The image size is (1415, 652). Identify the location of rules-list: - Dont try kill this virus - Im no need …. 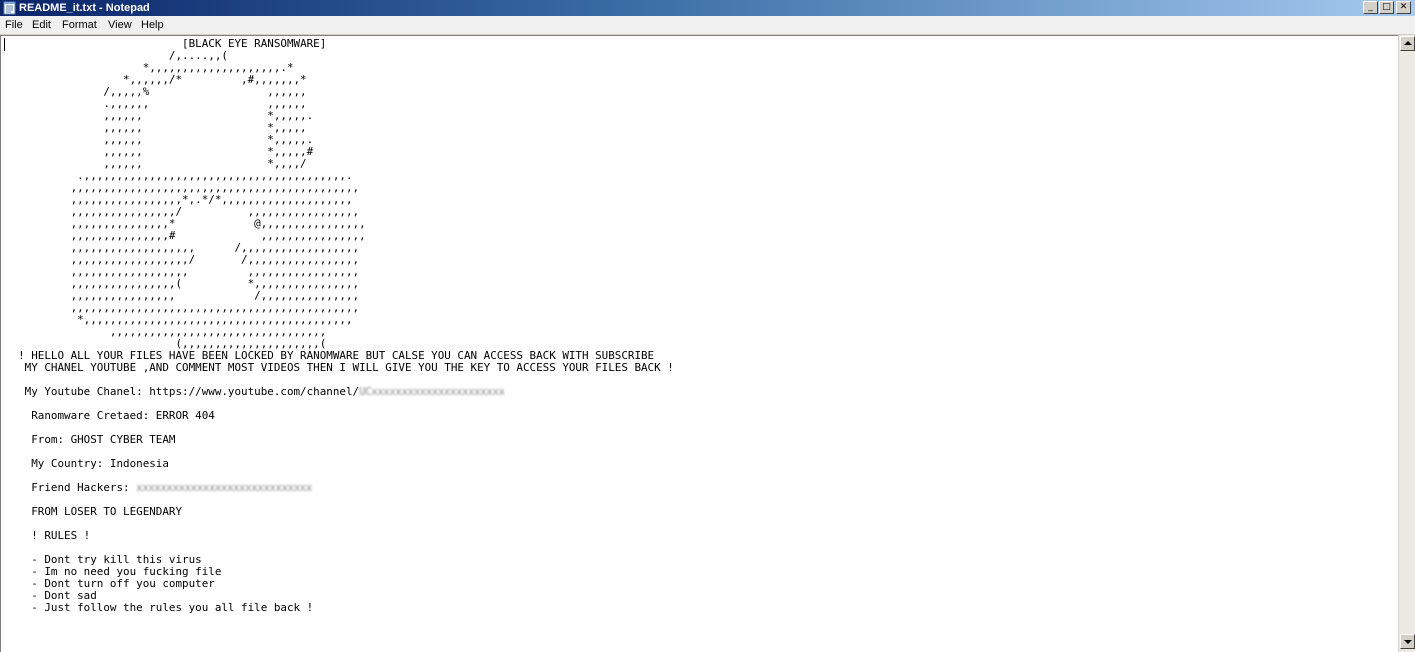
(159, 583).